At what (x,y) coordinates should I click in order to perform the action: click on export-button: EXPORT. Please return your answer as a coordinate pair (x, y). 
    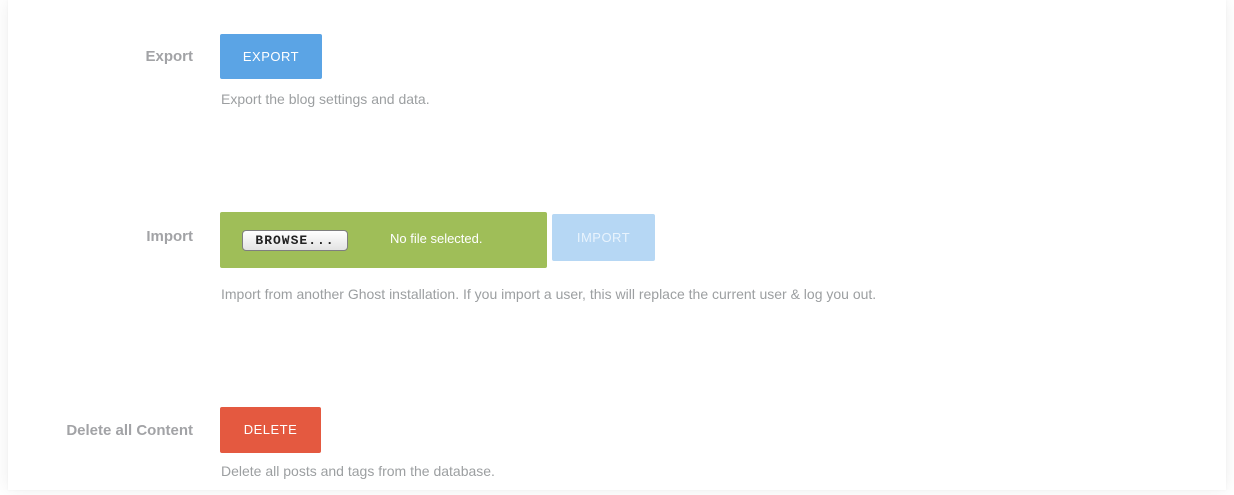
    Looking at the image, I should click on (271, 56).